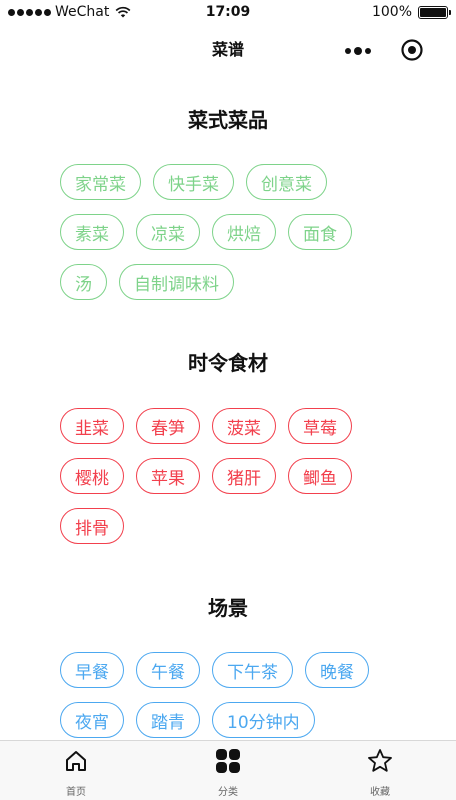  What do you see at coordinates (228, 761) in the screenshot?
I see `grid-icon` at bounding box center [228, 761].